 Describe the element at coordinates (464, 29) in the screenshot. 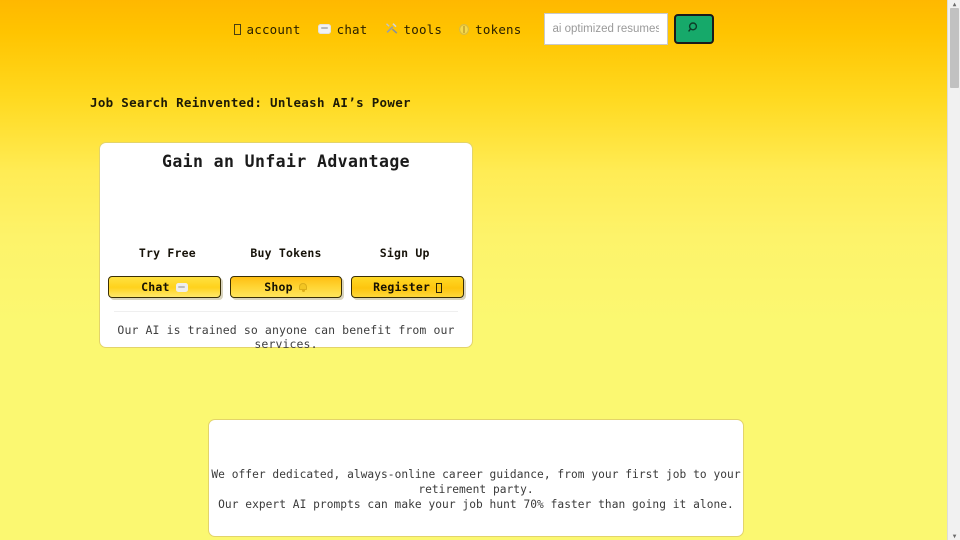

I see `coin-icon` at that location.